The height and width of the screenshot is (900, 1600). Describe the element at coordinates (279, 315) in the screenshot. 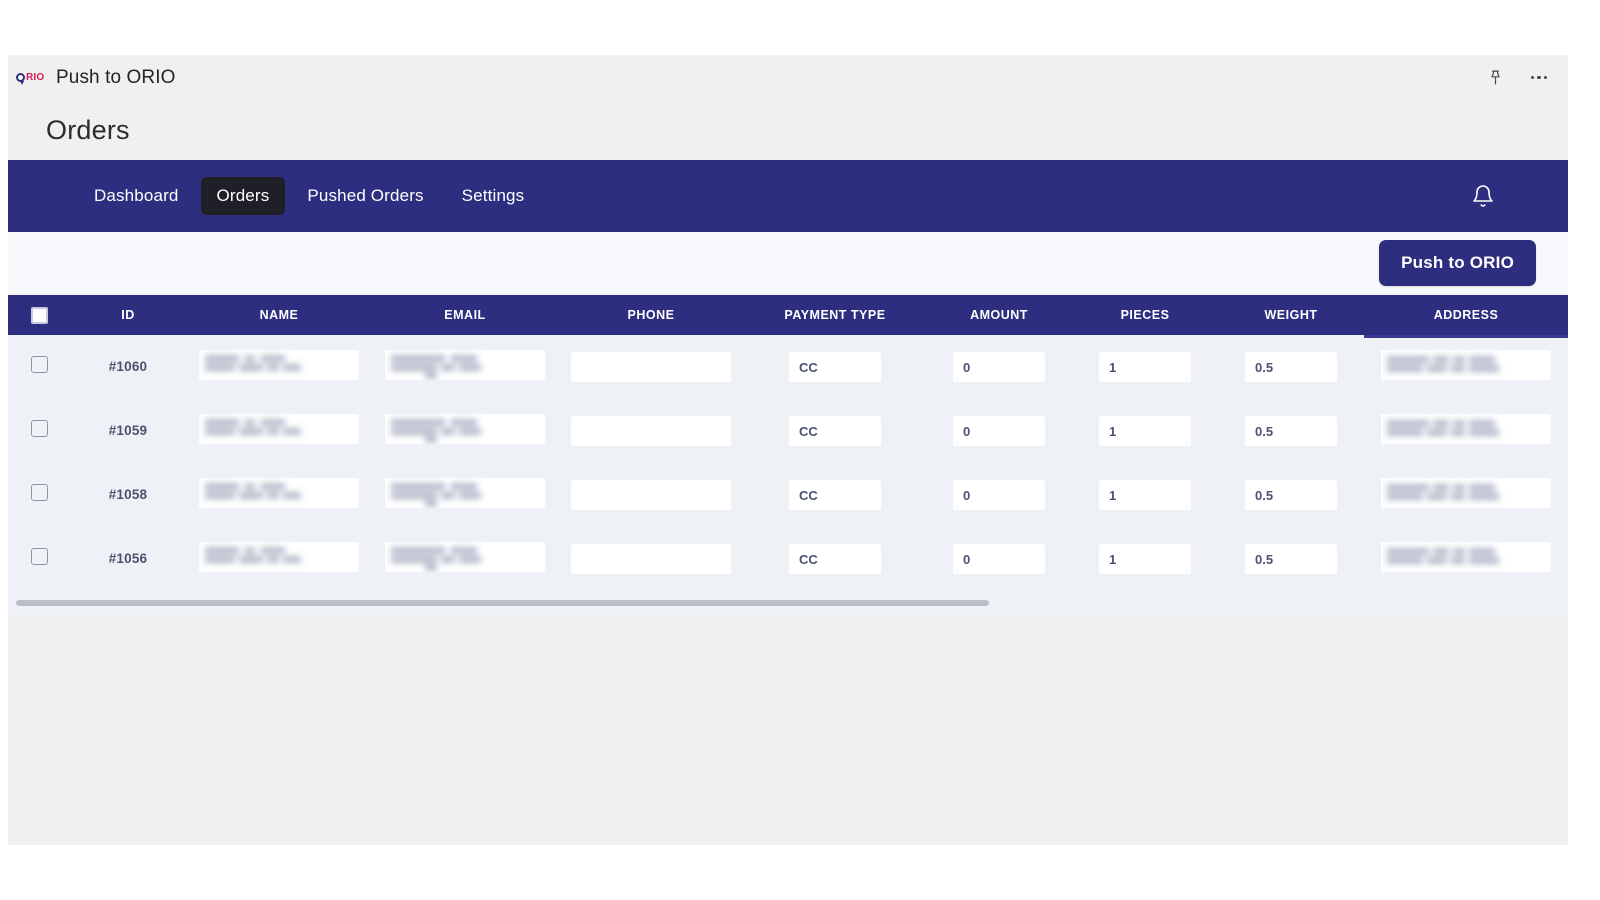

I see `column-header-name: NAME` at that location.